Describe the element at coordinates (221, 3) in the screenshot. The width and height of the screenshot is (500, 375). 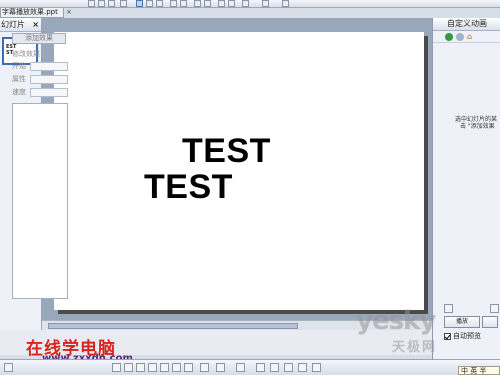
I see `decrease-indent-button` at that location.